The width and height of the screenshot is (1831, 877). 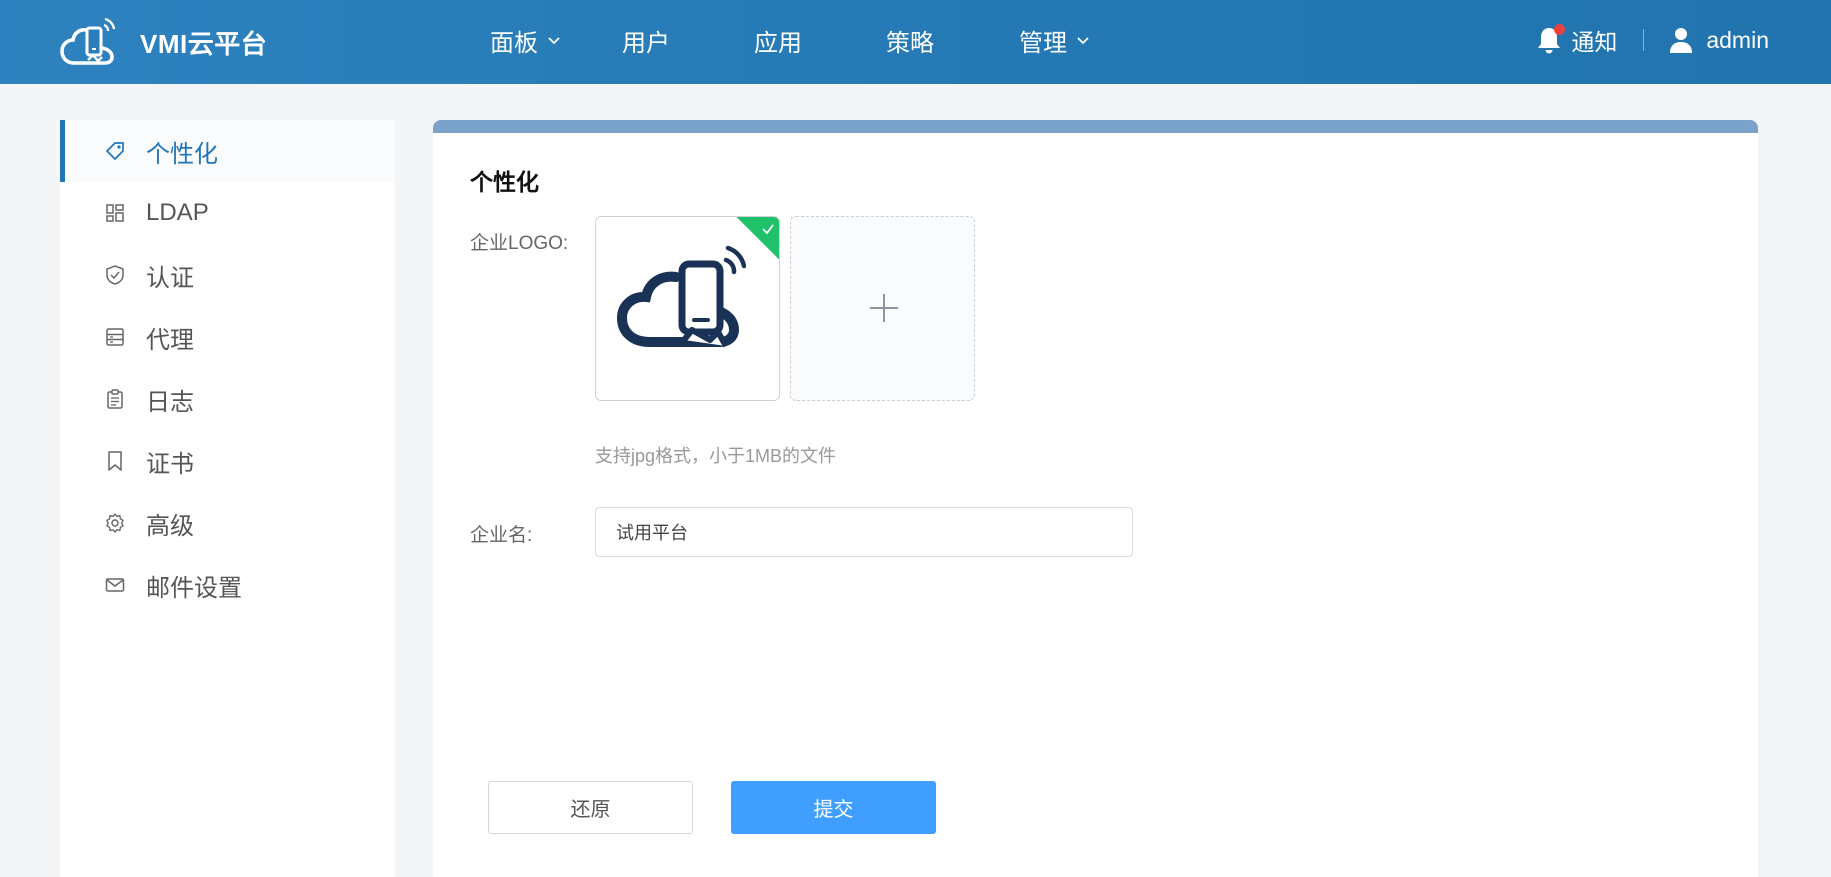 What do you see at coordinates (227, 399) in the screenshot?
I see `sidebar-item-logs: 日志` at bounding box center [227, 399].